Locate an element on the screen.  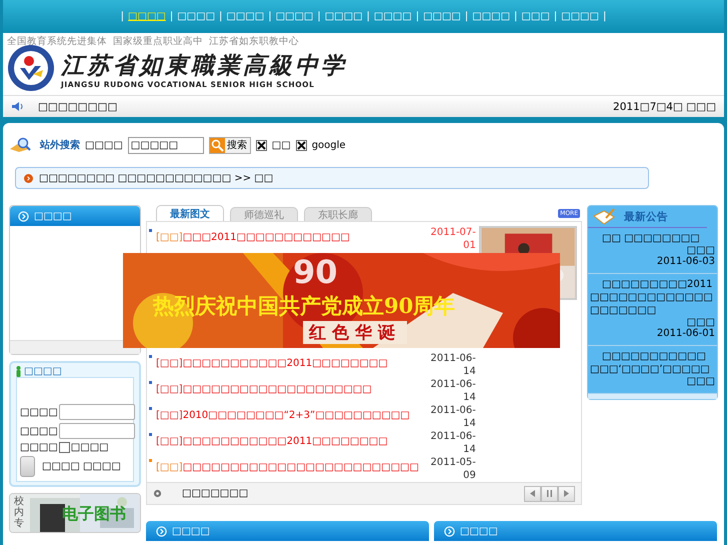
news-date: 2011-05-09 is located at coordinates (453, 469).